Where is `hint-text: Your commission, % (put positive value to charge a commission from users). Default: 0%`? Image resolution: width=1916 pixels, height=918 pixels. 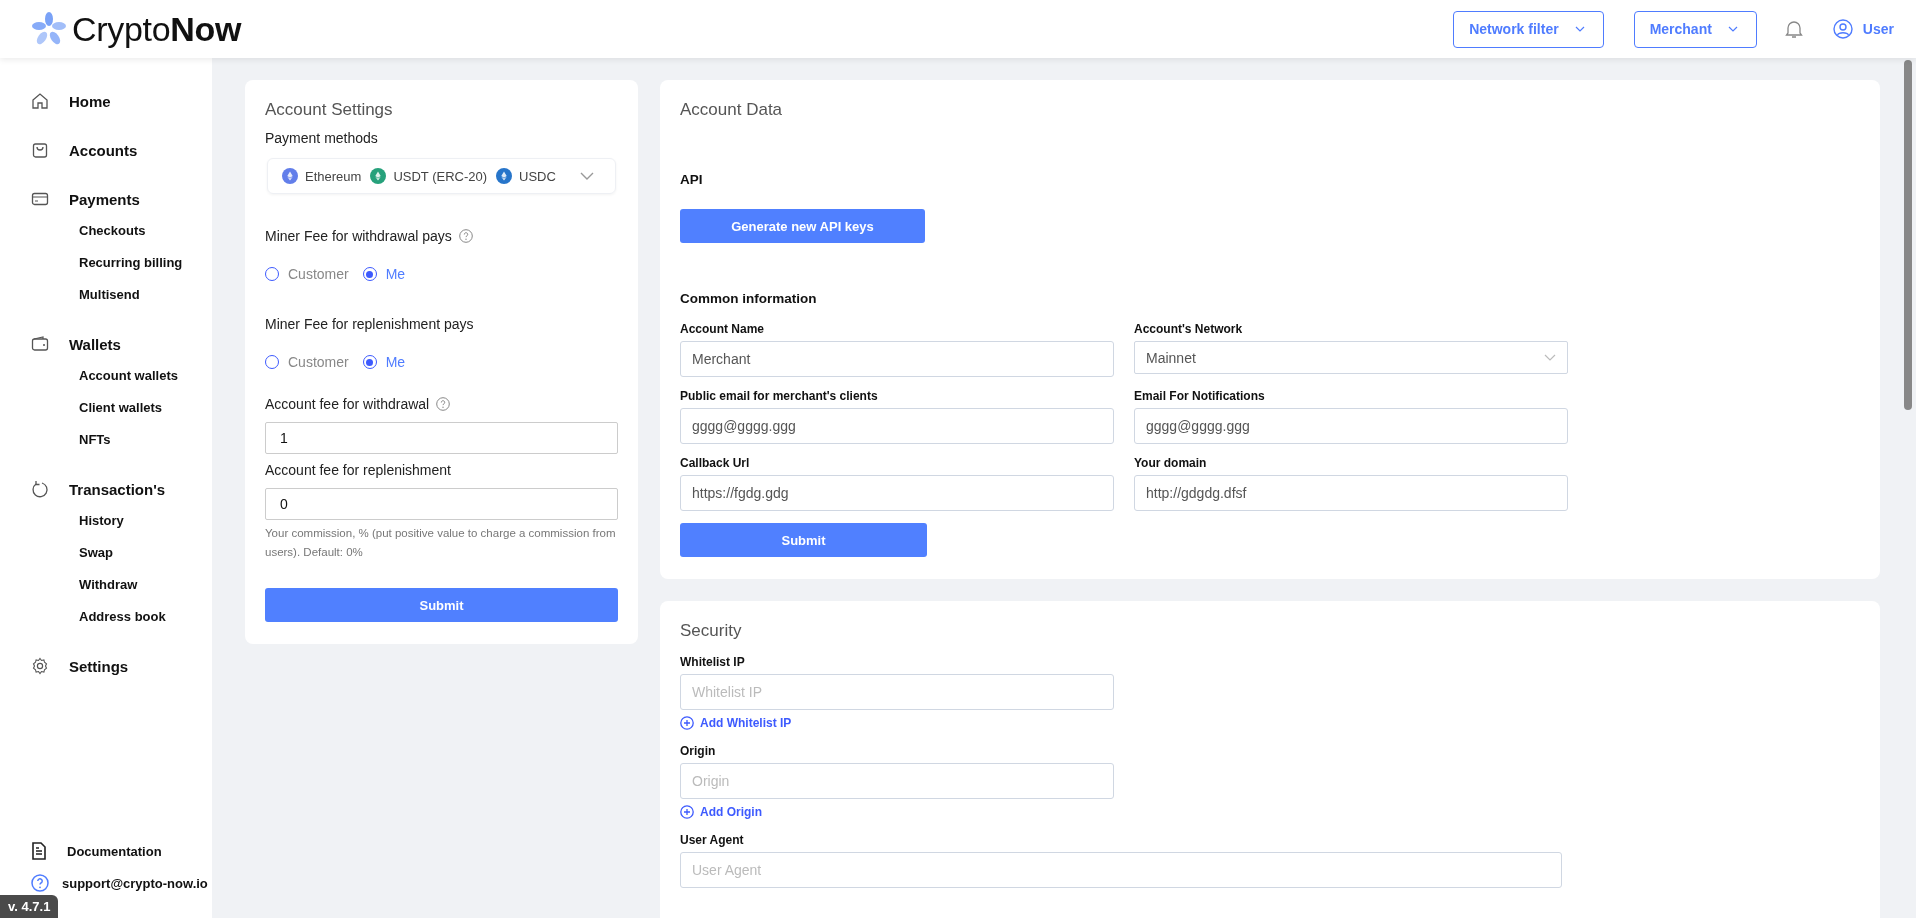
hint-text: Your commission, % (put positive value to charge a commission from users). Default: 0% is located at coordinates (441, 543).